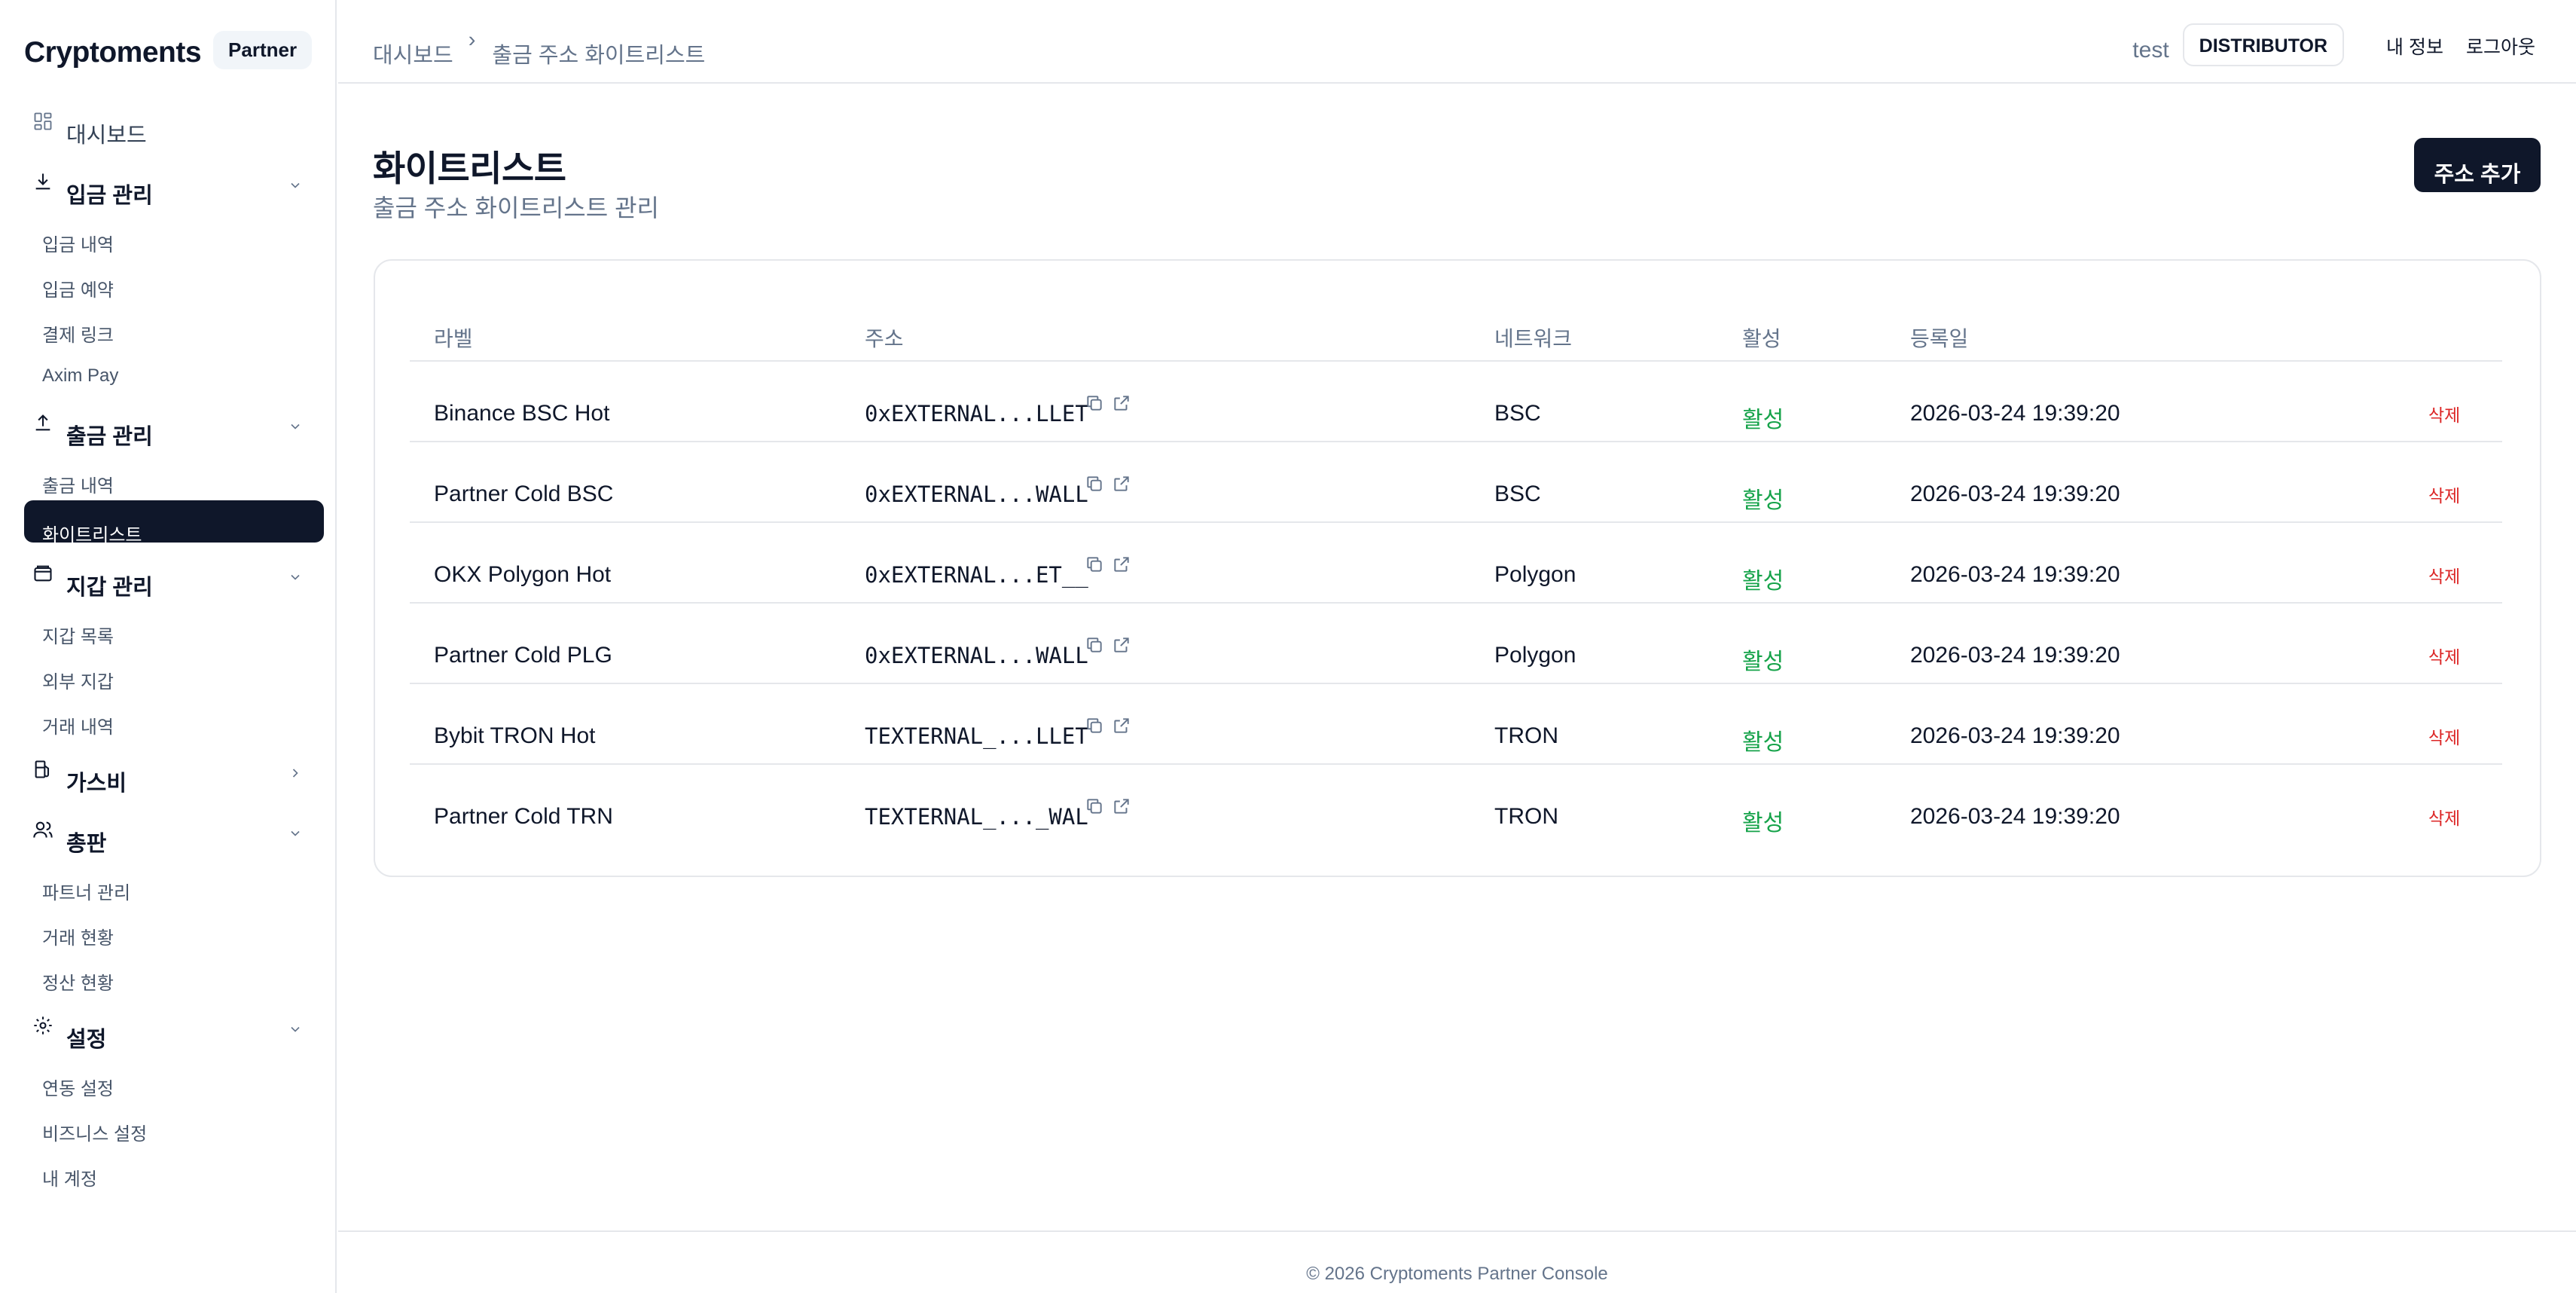 The width and height of the screenshot is (2576, 1293). I want to click on sidebar-group-wallet: 지갑 관리, so click(169, 580).